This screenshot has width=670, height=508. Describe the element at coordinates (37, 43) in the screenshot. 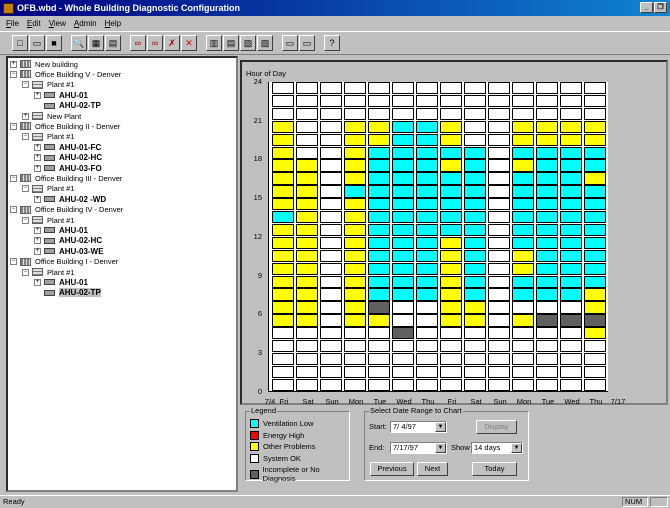

I see `open-icon: ▭` at that location.